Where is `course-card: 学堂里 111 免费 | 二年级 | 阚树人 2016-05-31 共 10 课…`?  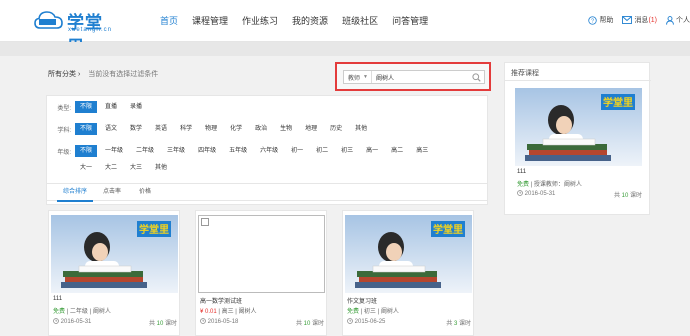 course-card: 学堂里 111 免费 | 二年级 | 阚树人 2016-05-31 共 10 课… is located at coordinates (114, 273).